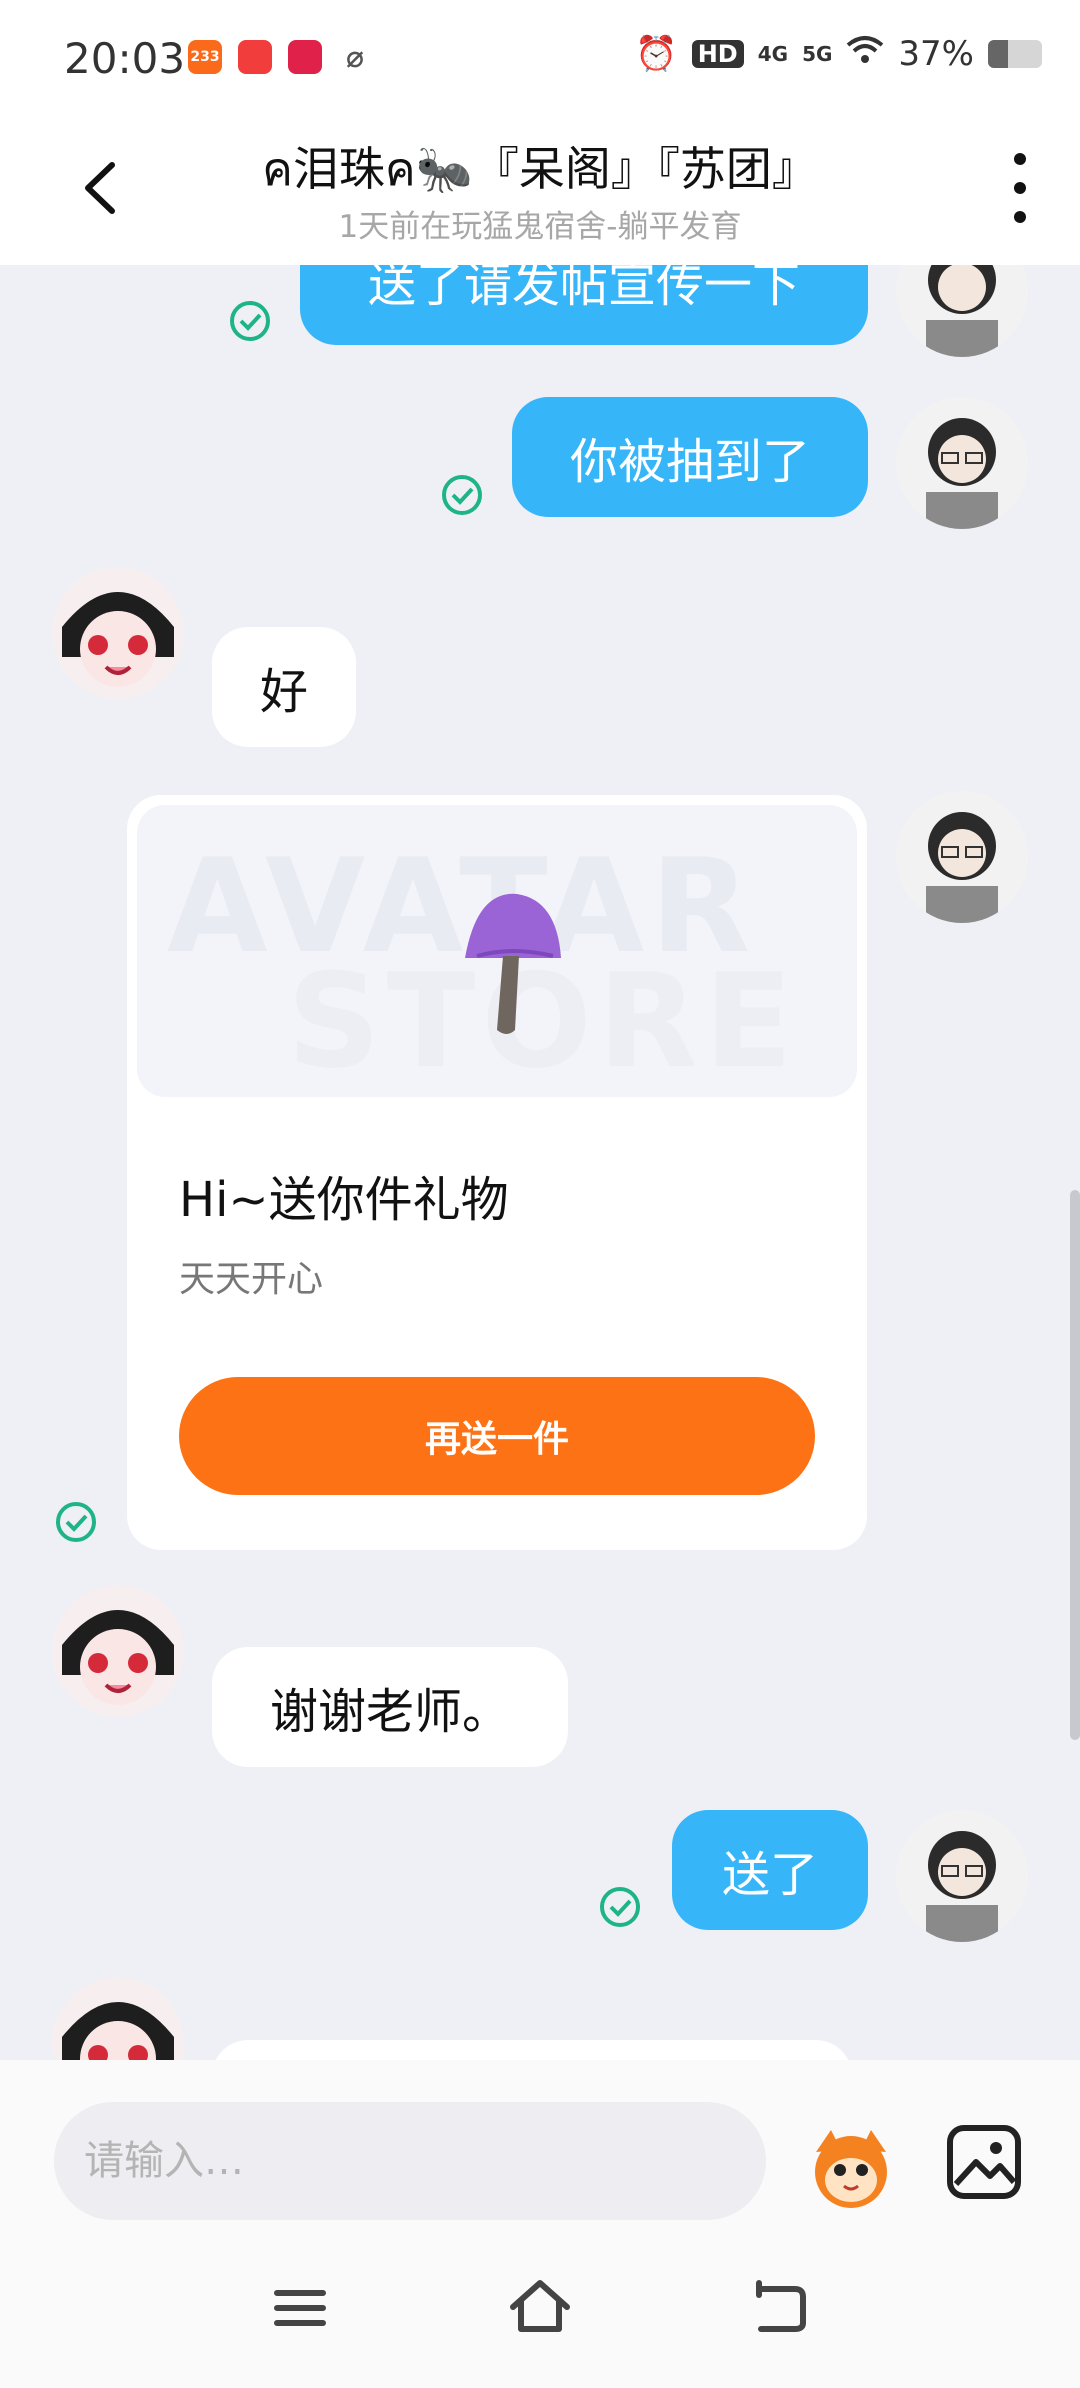  I want to click on status-bar: 20:03 233 ⌀ ⏰ HD 4G 5G 37%, so click(540, 57).